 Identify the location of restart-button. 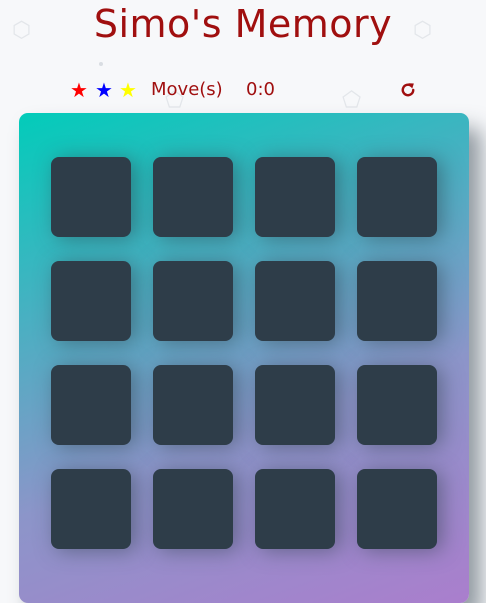
(408, 90).